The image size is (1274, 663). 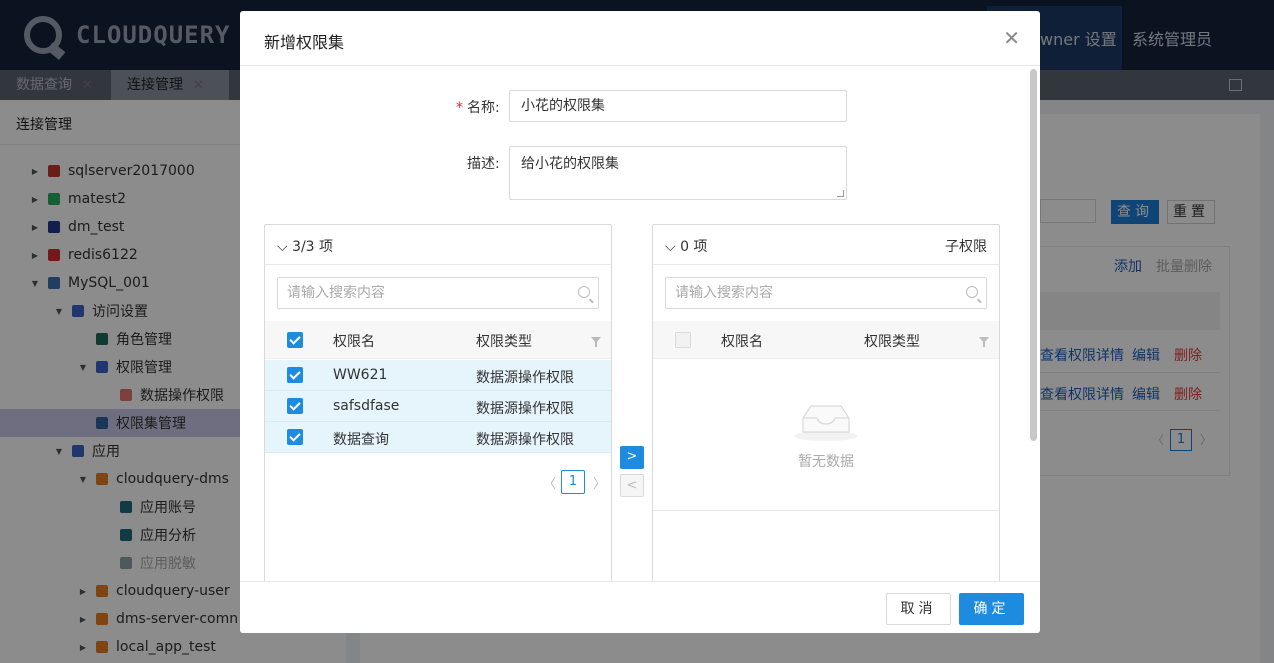 I want to click on target-search-input: 请输入搜索内容, so click(x=826, y=293).